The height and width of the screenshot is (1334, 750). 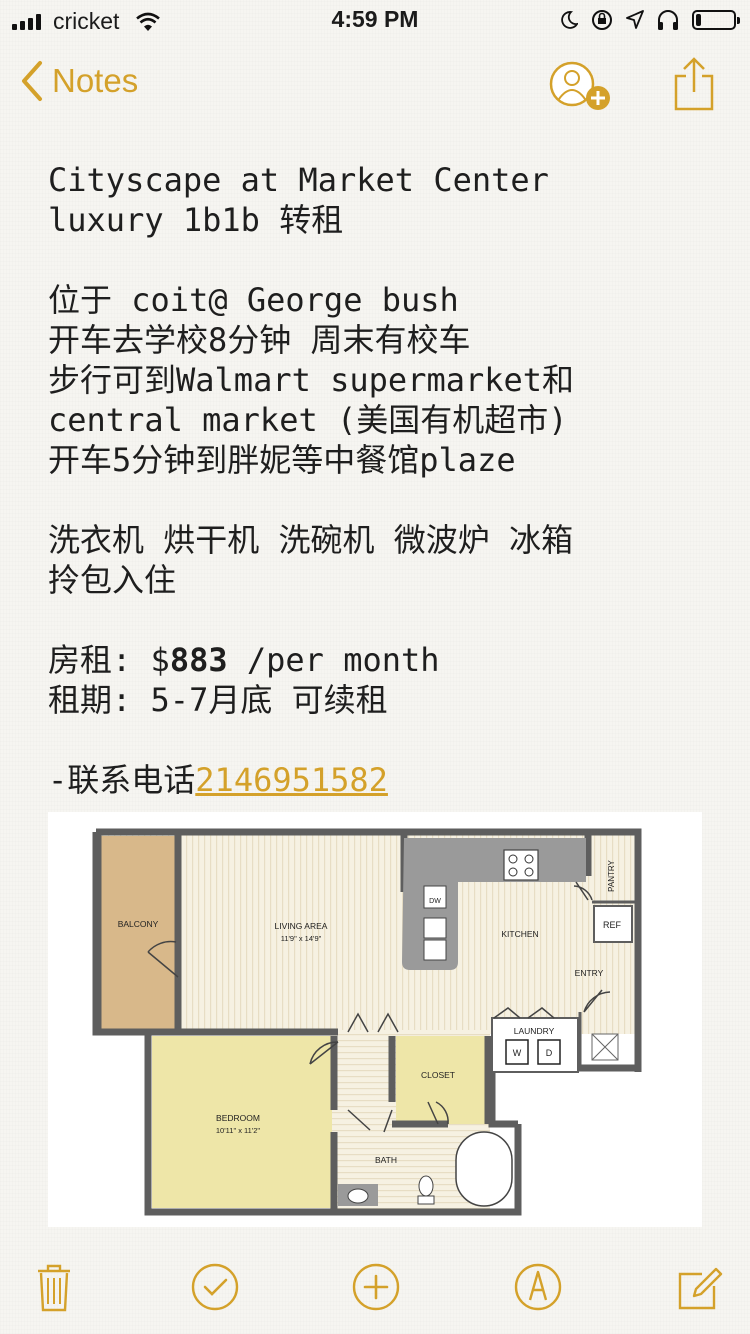 What do you see at coordinates (259, 340) in the screenshot?
I see `commute-line: 开车去学校8分钟 周末有校车` at bounding box center [259, 340].